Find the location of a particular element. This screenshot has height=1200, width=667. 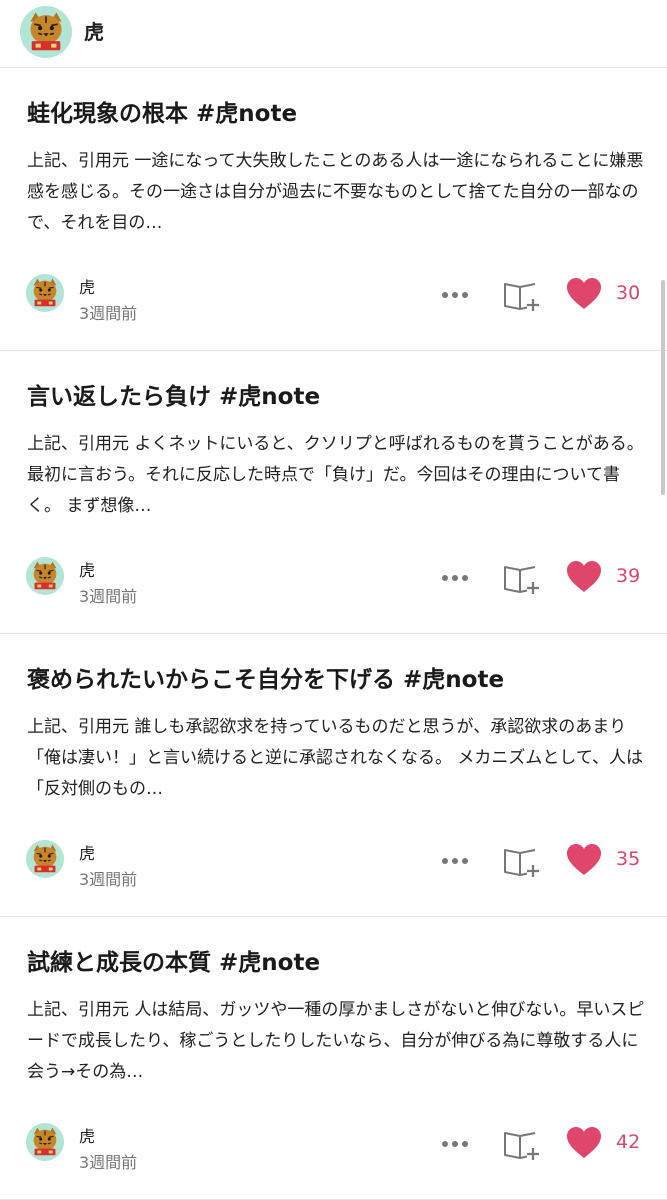

article-footer: 虎 3週間前 42 is located at coordinates (333, 1145).